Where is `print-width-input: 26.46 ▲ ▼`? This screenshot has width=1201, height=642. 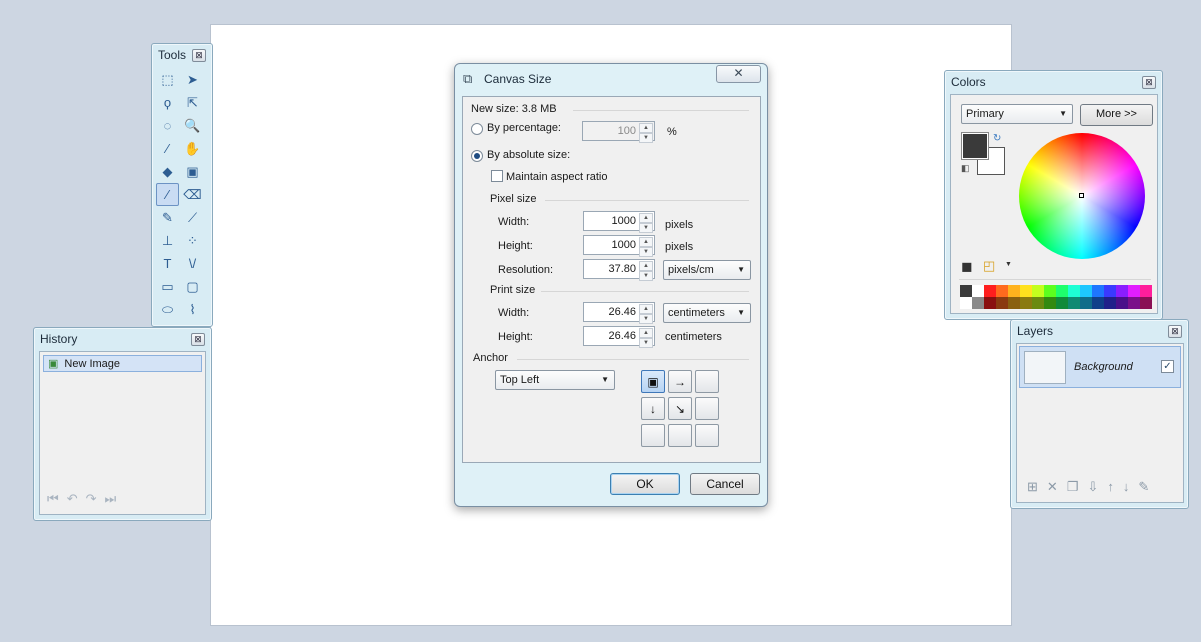
print-width-input: 26.46 ▲ ▼ is located at coordinates (619, 313).